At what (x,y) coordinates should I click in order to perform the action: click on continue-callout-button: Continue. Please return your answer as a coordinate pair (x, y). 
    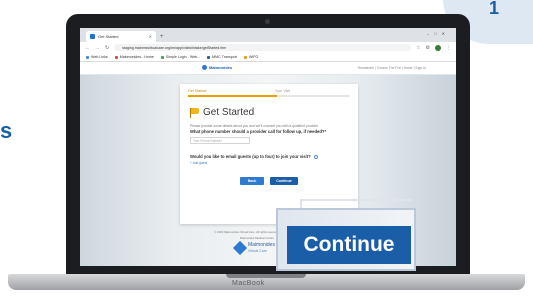
    Looking at the image, I should click on (349, 245).